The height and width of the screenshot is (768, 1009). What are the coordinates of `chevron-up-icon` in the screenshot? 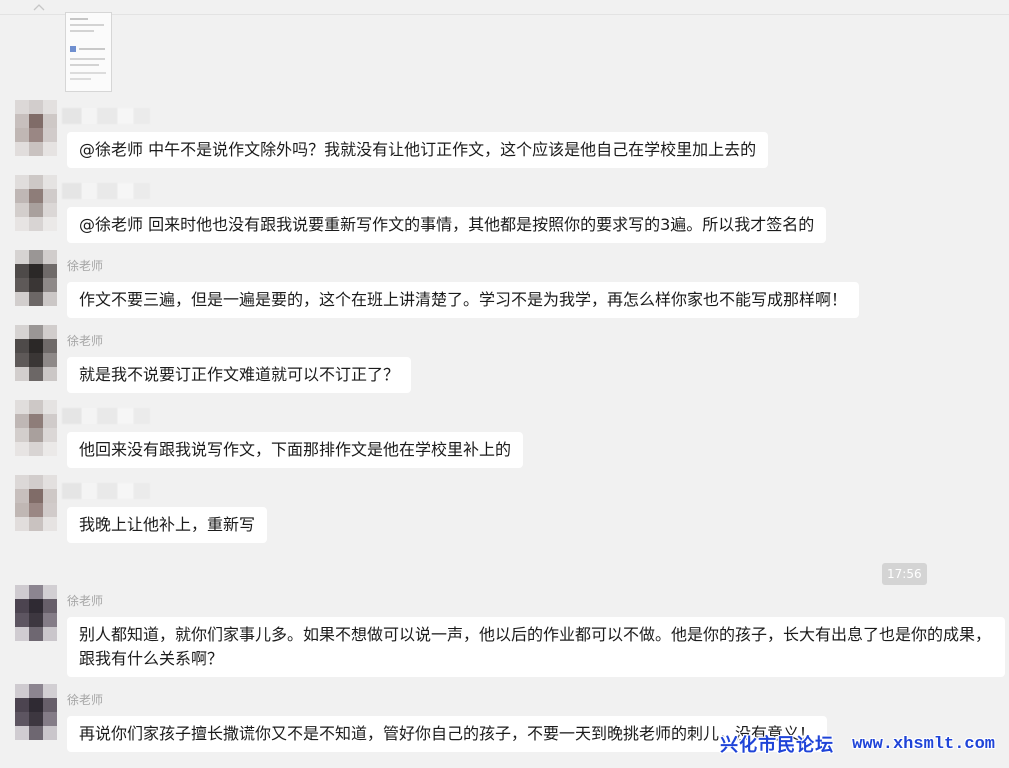 It's located at (39, 7).